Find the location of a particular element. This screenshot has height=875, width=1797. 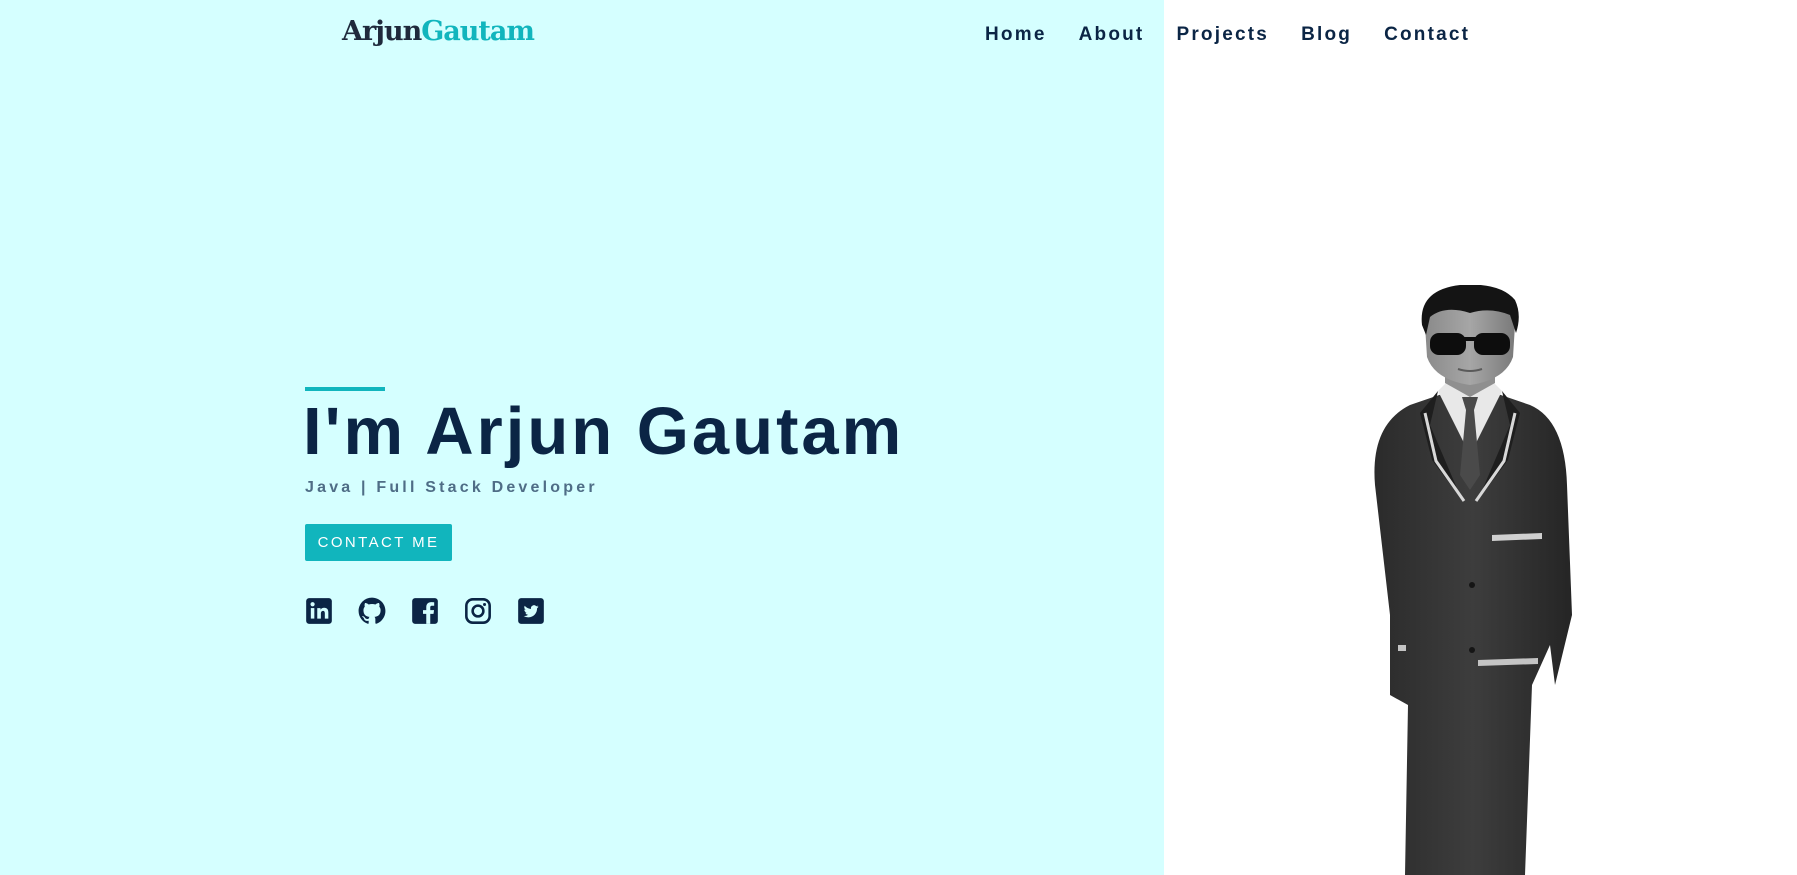

nav-link-blog: Blog is located at coordinates (1326, 35).